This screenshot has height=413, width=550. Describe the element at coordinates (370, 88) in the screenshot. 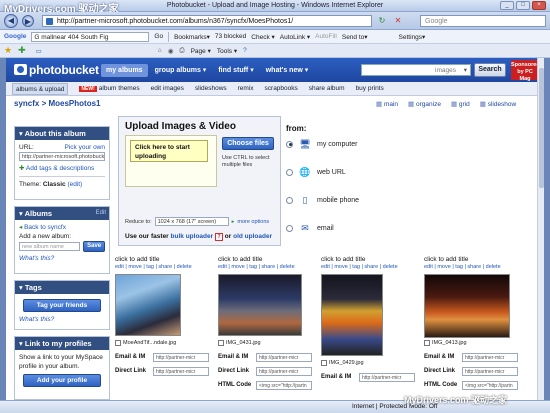

I see `subnav-buy-prints: buy prints` at that location.